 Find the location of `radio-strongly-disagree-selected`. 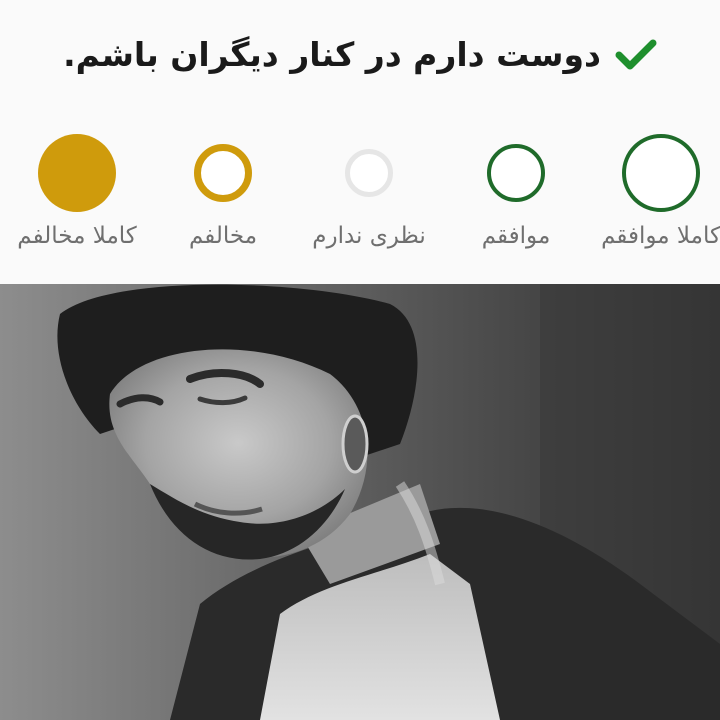

radio-strongly-disagree-selected is located at coordinates (77, 173).